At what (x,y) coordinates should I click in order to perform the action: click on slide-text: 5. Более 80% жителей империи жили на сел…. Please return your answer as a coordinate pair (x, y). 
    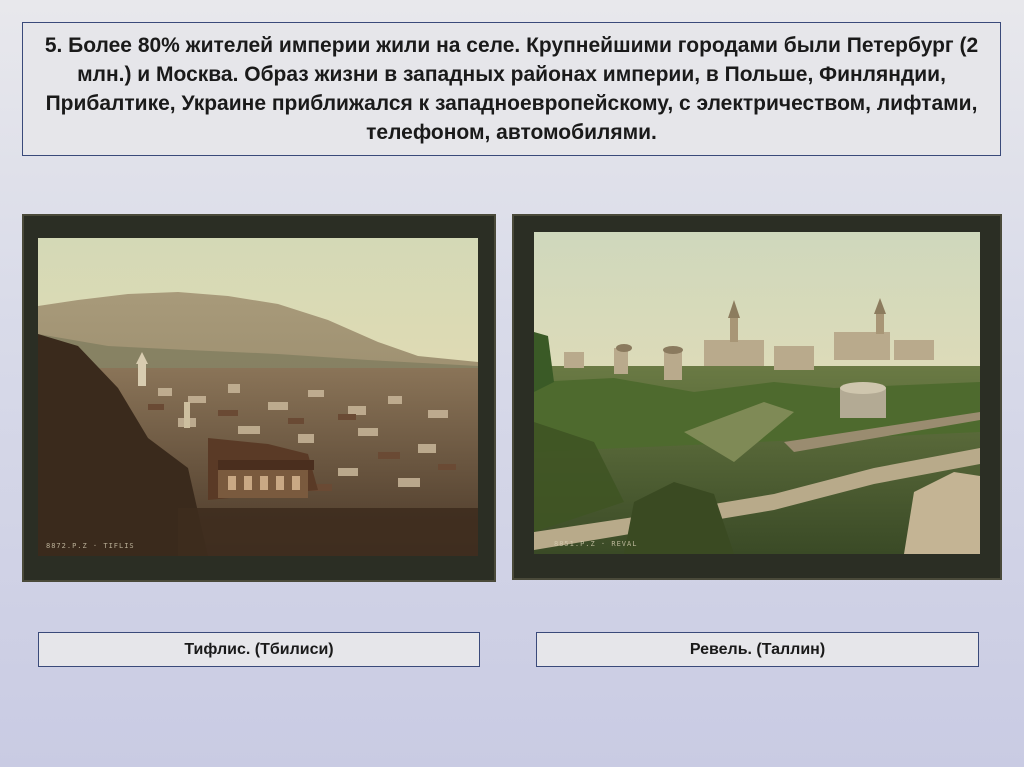
    Looking at the image, I should click on (511, 89).